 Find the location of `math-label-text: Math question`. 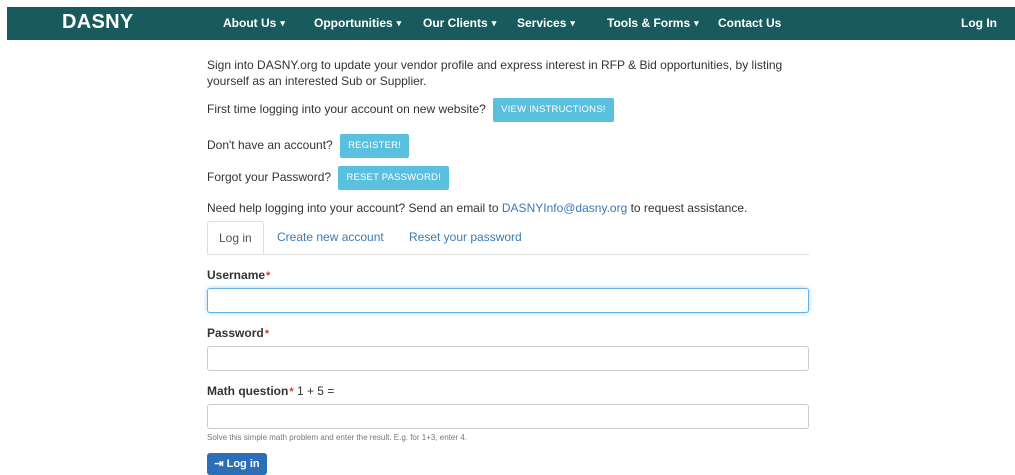

math-label-text: Math question is located at coordinates (248, 391).